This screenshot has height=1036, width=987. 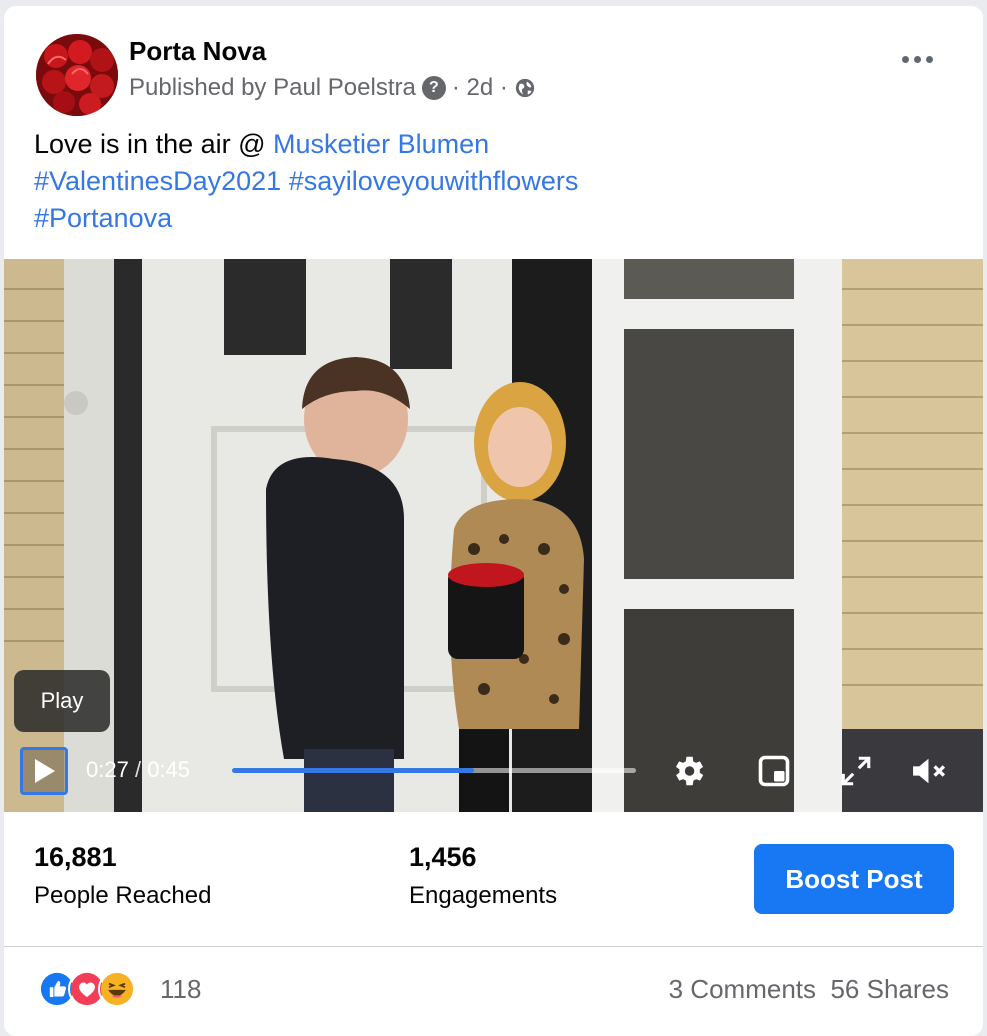 I want to click on hashtag-link: #Portanova, so click(x=103, y=218).